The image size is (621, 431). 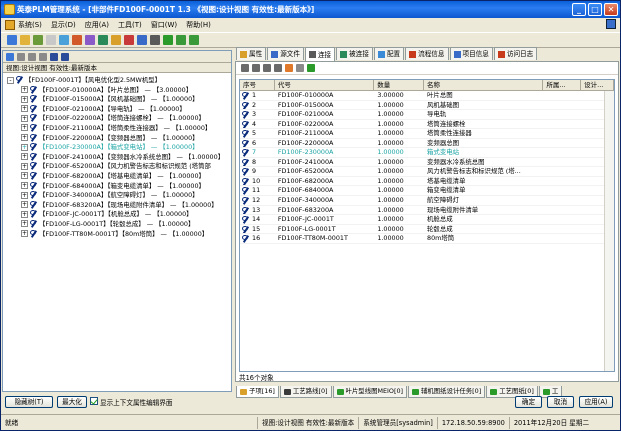 What do you see at coordinates (427, 201) in the screenshot?
I see `table-row: 12 FD100F-340000A 1.00000 航空障碍灯` at bounding box center [427, 201].